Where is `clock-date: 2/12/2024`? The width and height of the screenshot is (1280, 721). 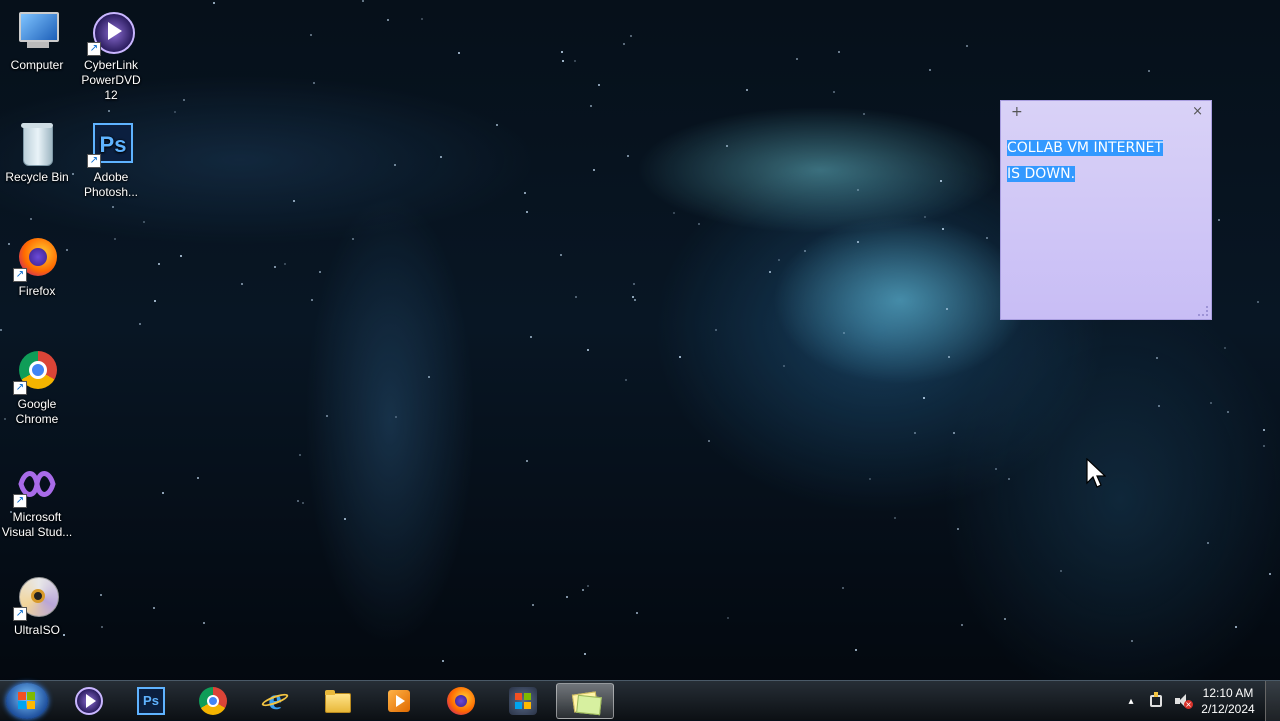
clock-date: 2/12/2024 is located at coordinates (1228, 709).